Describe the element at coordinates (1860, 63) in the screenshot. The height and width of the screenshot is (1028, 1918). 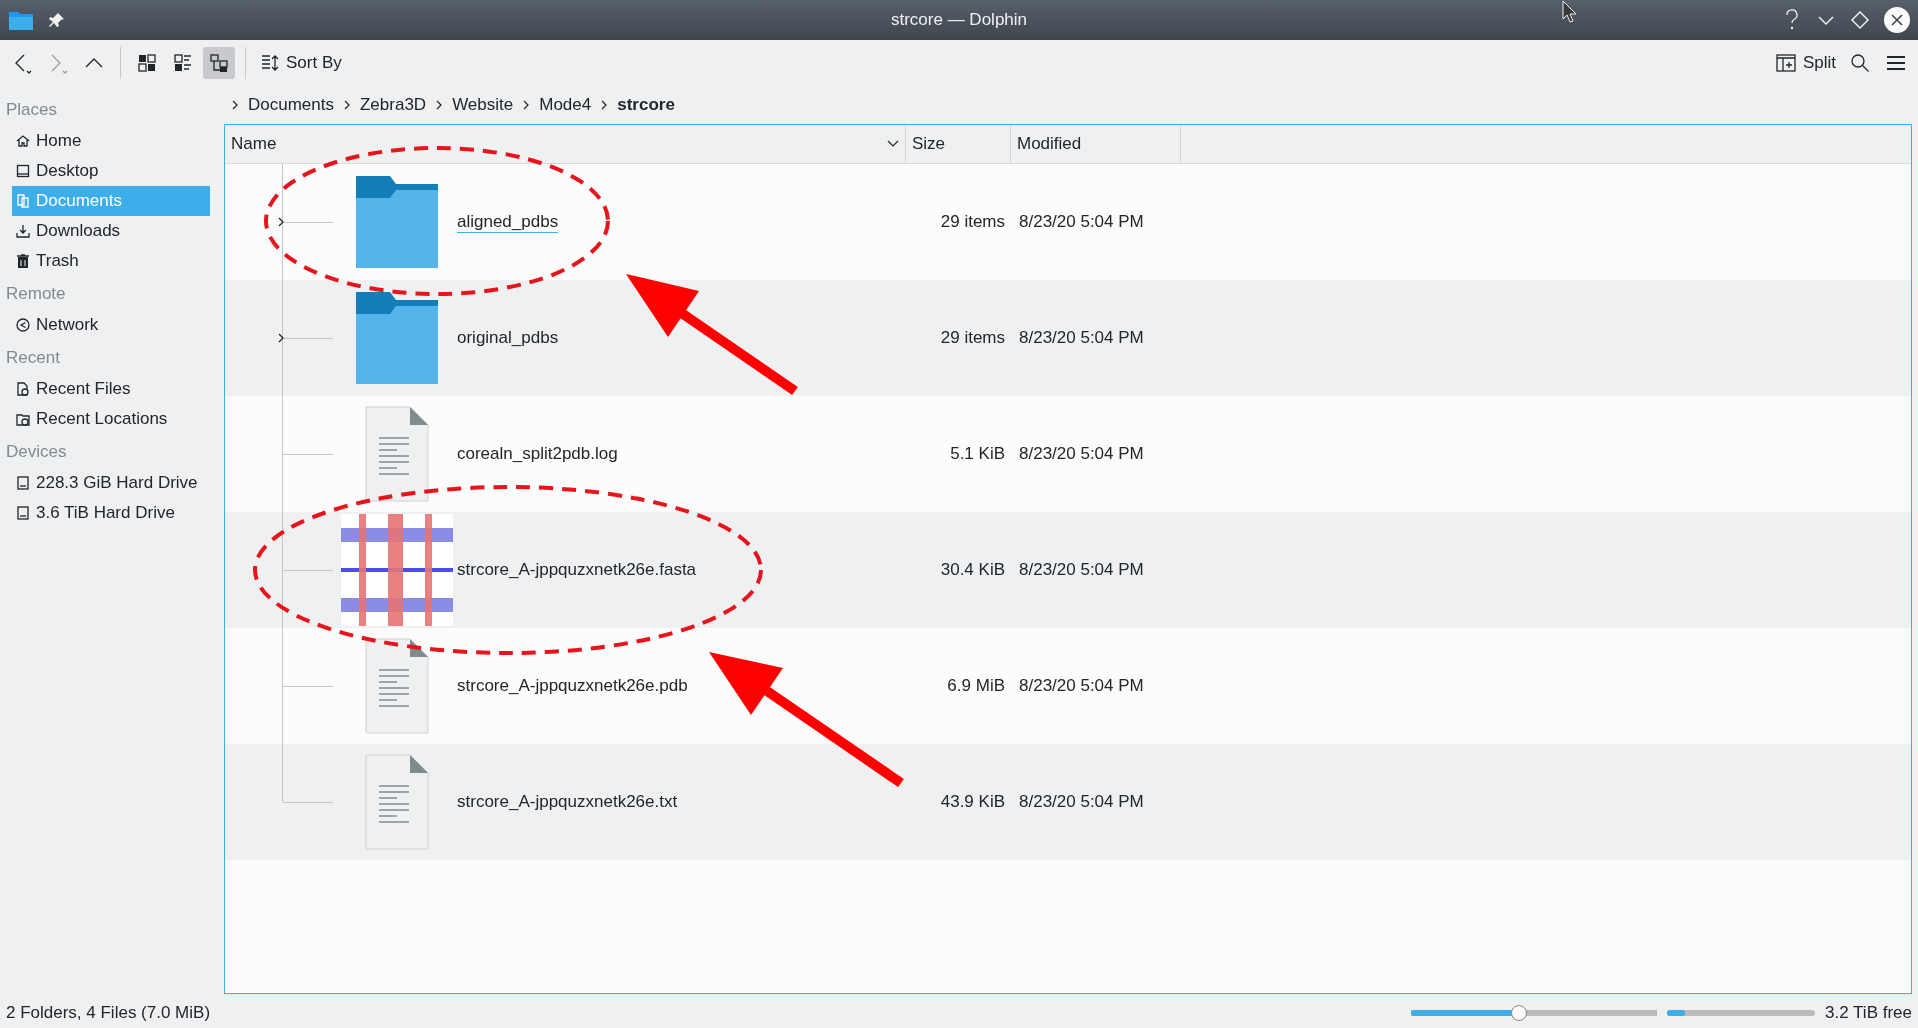
I see `search-icon` at that location.